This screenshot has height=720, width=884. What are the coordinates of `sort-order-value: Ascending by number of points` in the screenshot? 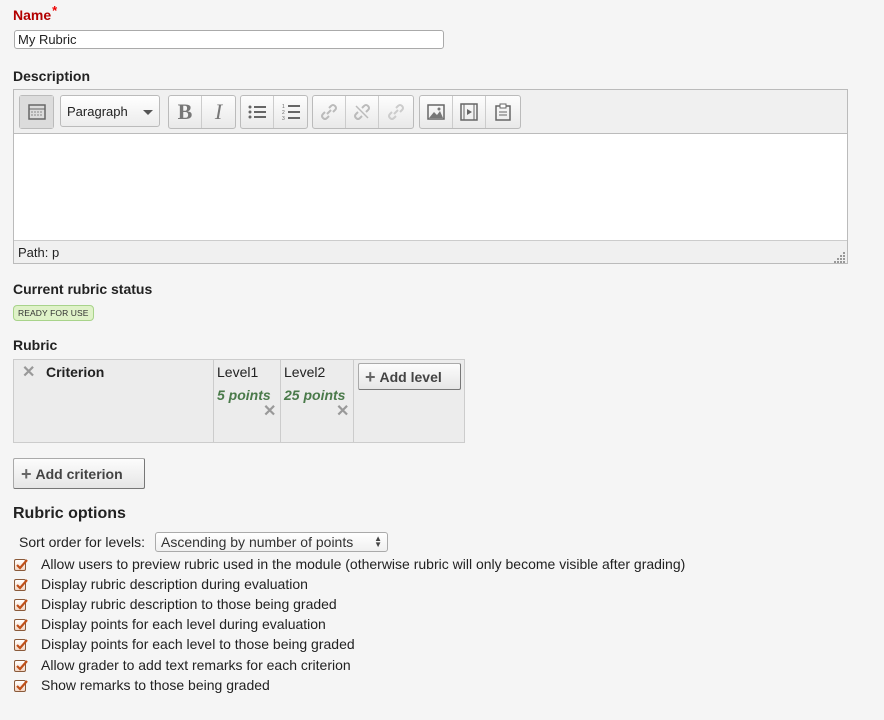 It's located at (257, 542).